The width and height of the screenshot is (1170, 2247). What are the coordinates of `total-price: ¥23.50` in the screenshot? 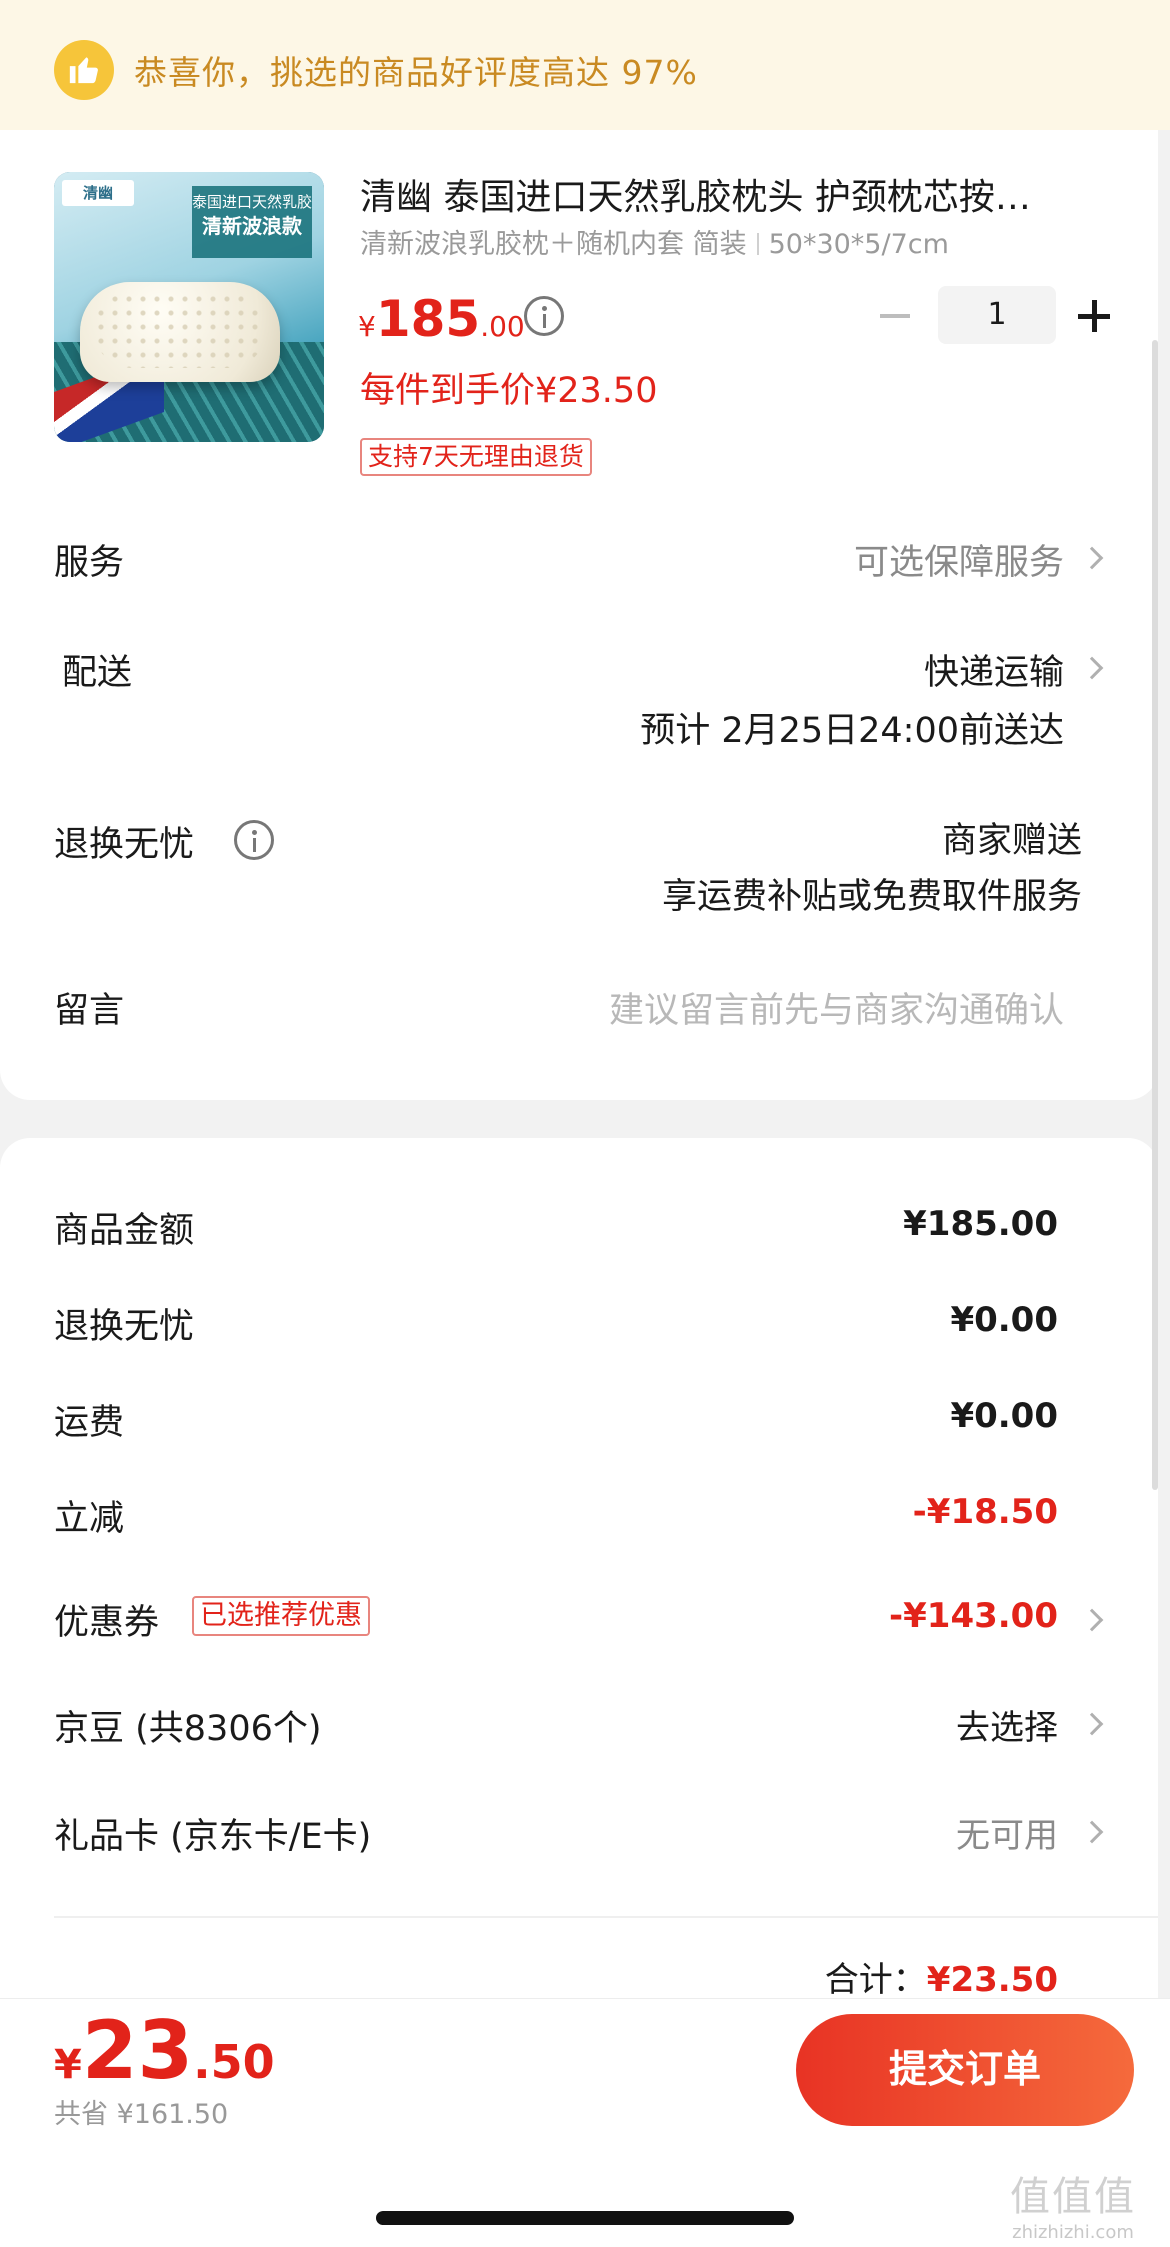 It's located at (164, 2050).